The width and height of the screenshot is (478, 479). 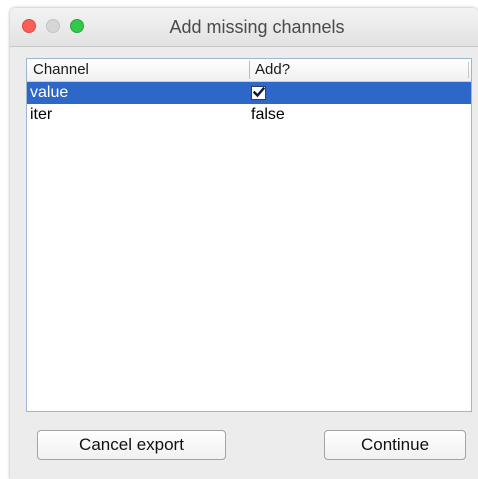 What do you see at coordinates (468, 70) in the screenshot?
I see `header-divider` at bounding box center [468, 70].